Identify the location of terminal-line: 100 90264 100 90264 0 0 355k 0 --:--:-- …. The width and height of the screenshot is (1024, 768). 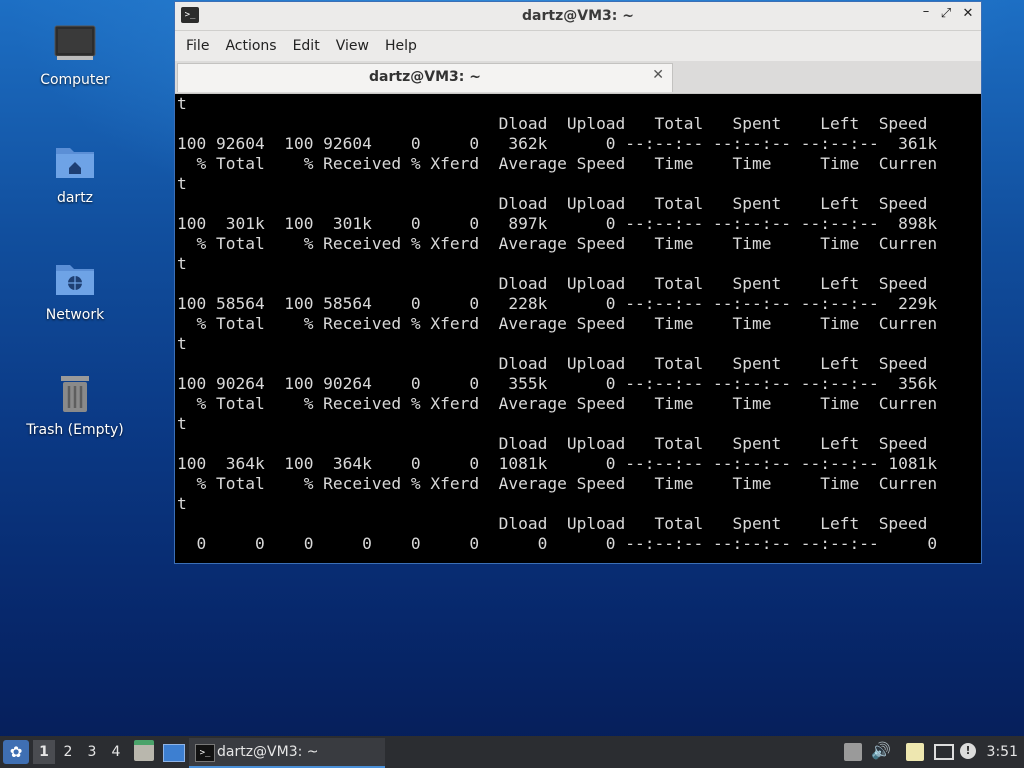
(557, 383).